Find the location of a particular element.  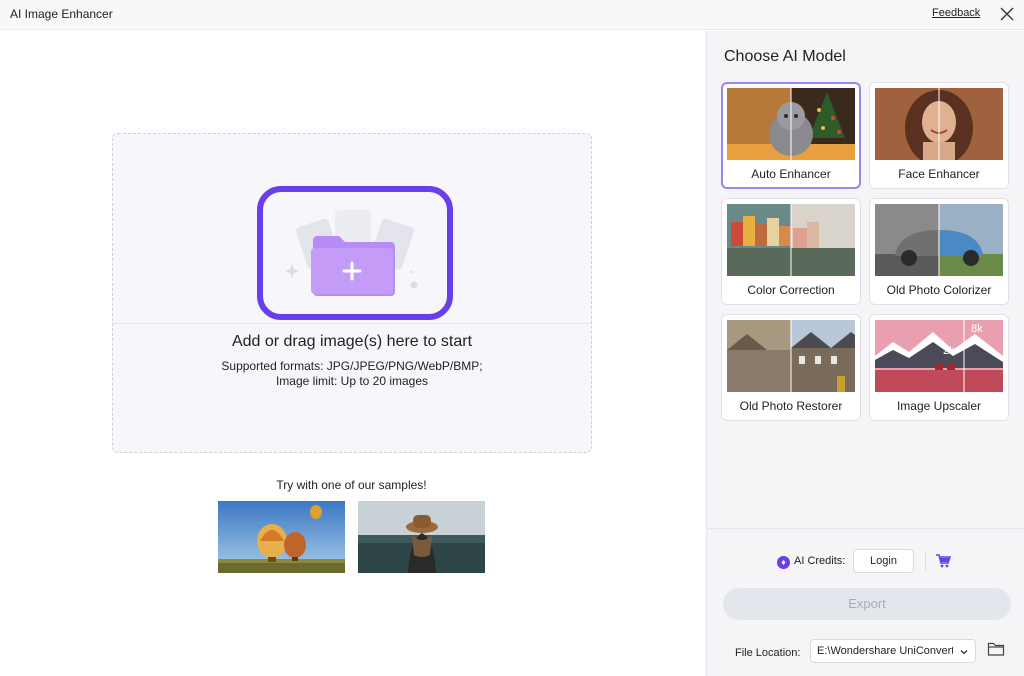

model-card-image-upscaler: 8k 2k Image Upscaler is located at coordinates (939, 367).